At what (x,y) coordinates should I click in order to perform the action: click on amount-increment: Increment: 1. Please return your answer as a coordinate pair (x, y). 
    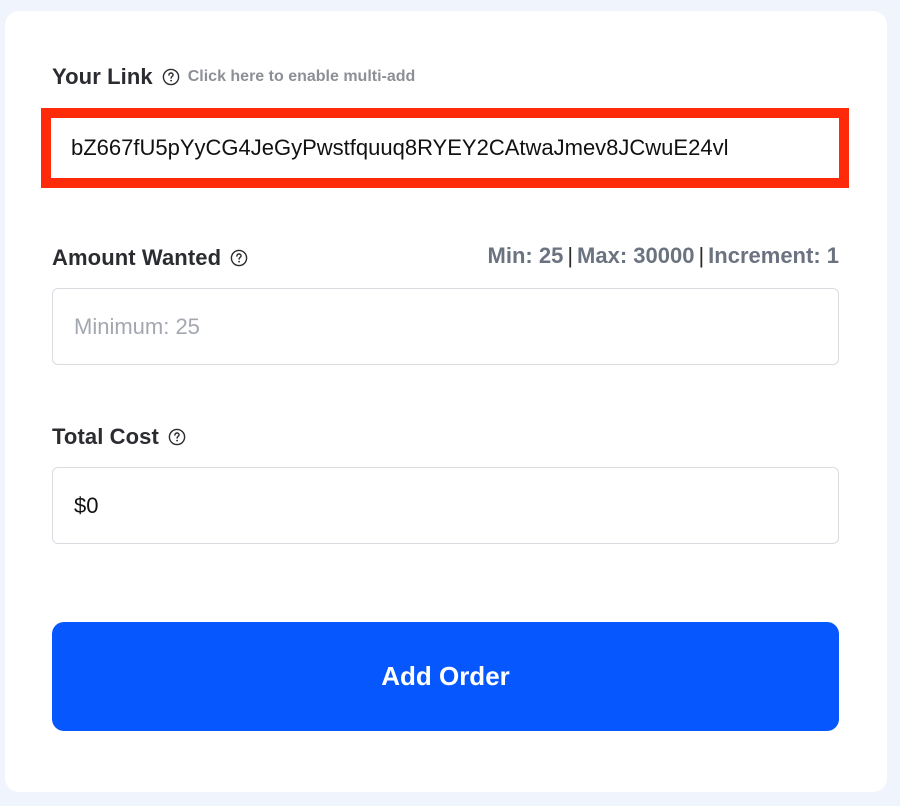
    Looking at the image, I should click on (773, 255).